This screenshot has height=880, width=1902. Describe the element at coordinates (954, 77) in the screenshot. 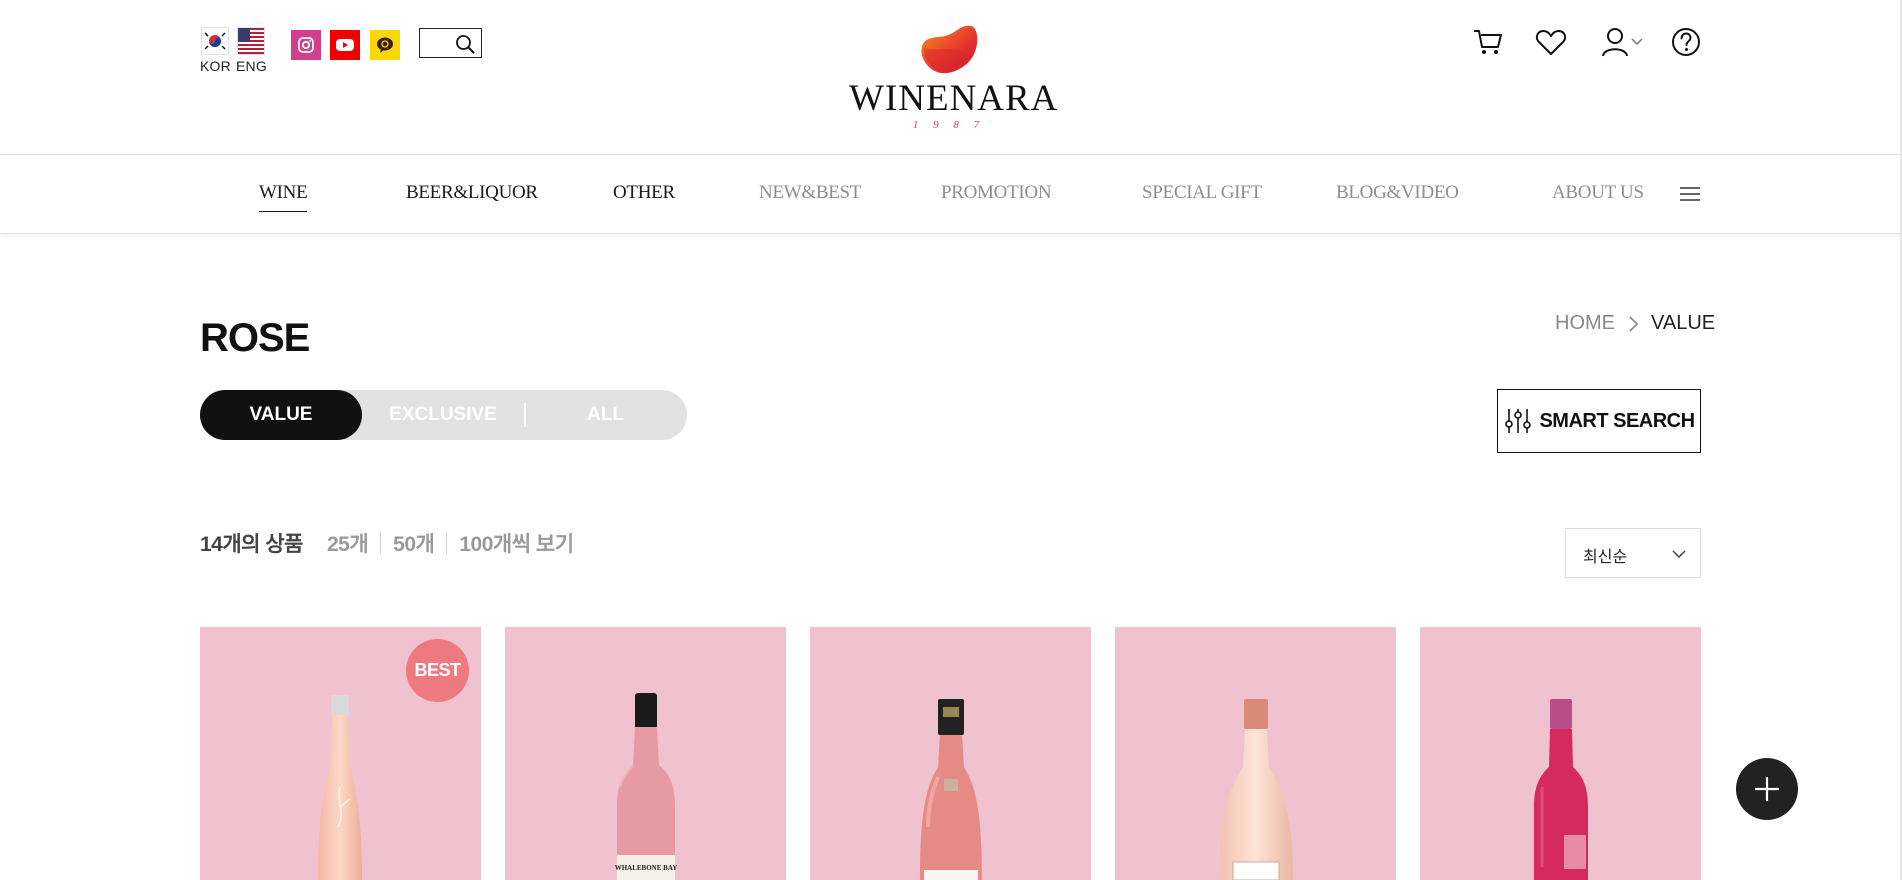

I see `winenara-logo: WINENARA 1 9 8 7` at that location.